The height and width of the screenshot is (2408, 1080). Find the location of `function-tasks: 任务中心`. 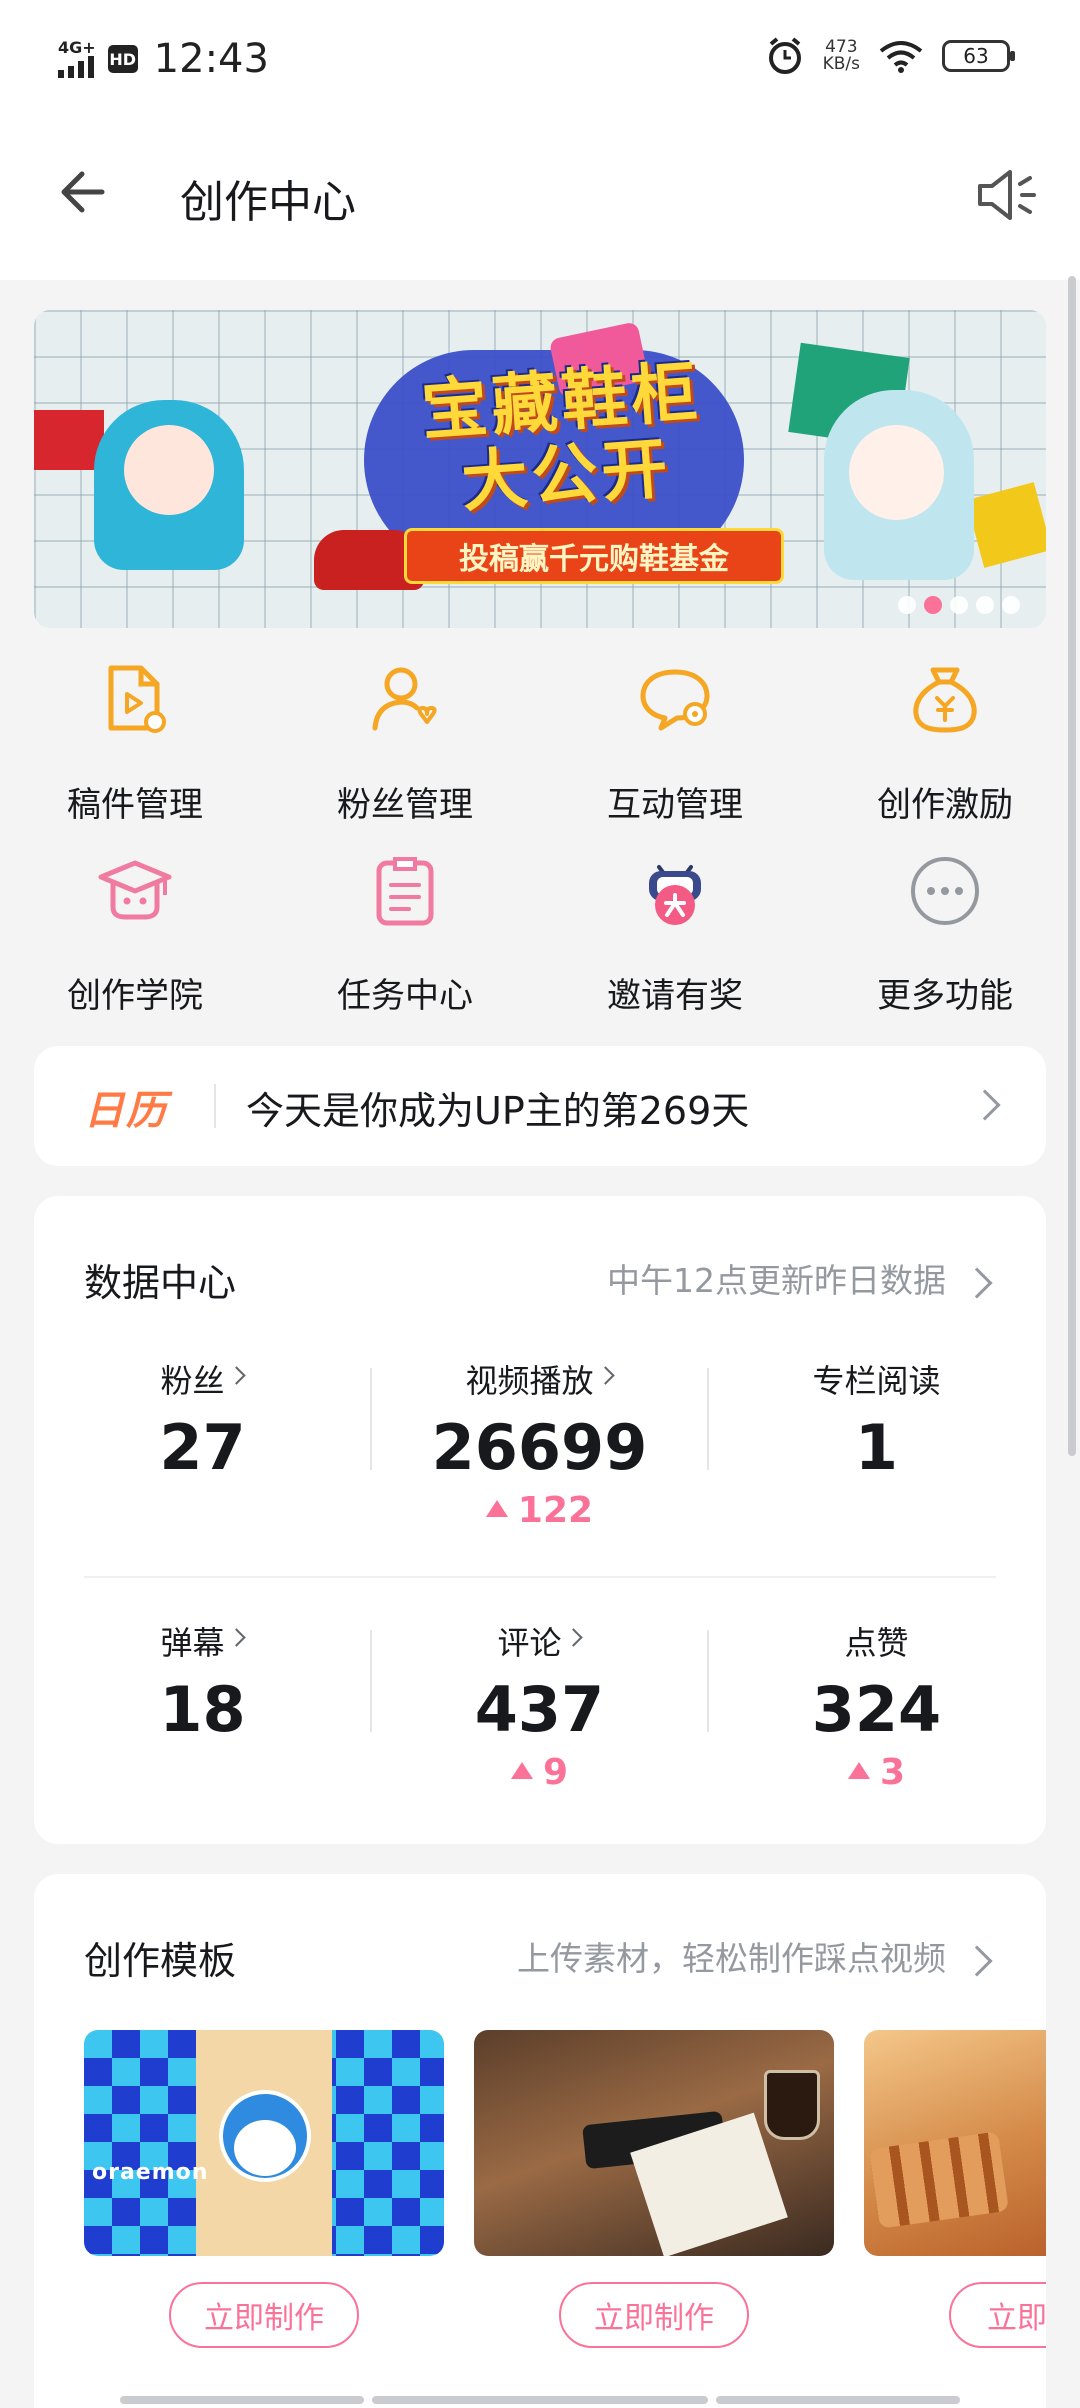

function-tasks: 任务中心 is located at coordinates (405, 943).